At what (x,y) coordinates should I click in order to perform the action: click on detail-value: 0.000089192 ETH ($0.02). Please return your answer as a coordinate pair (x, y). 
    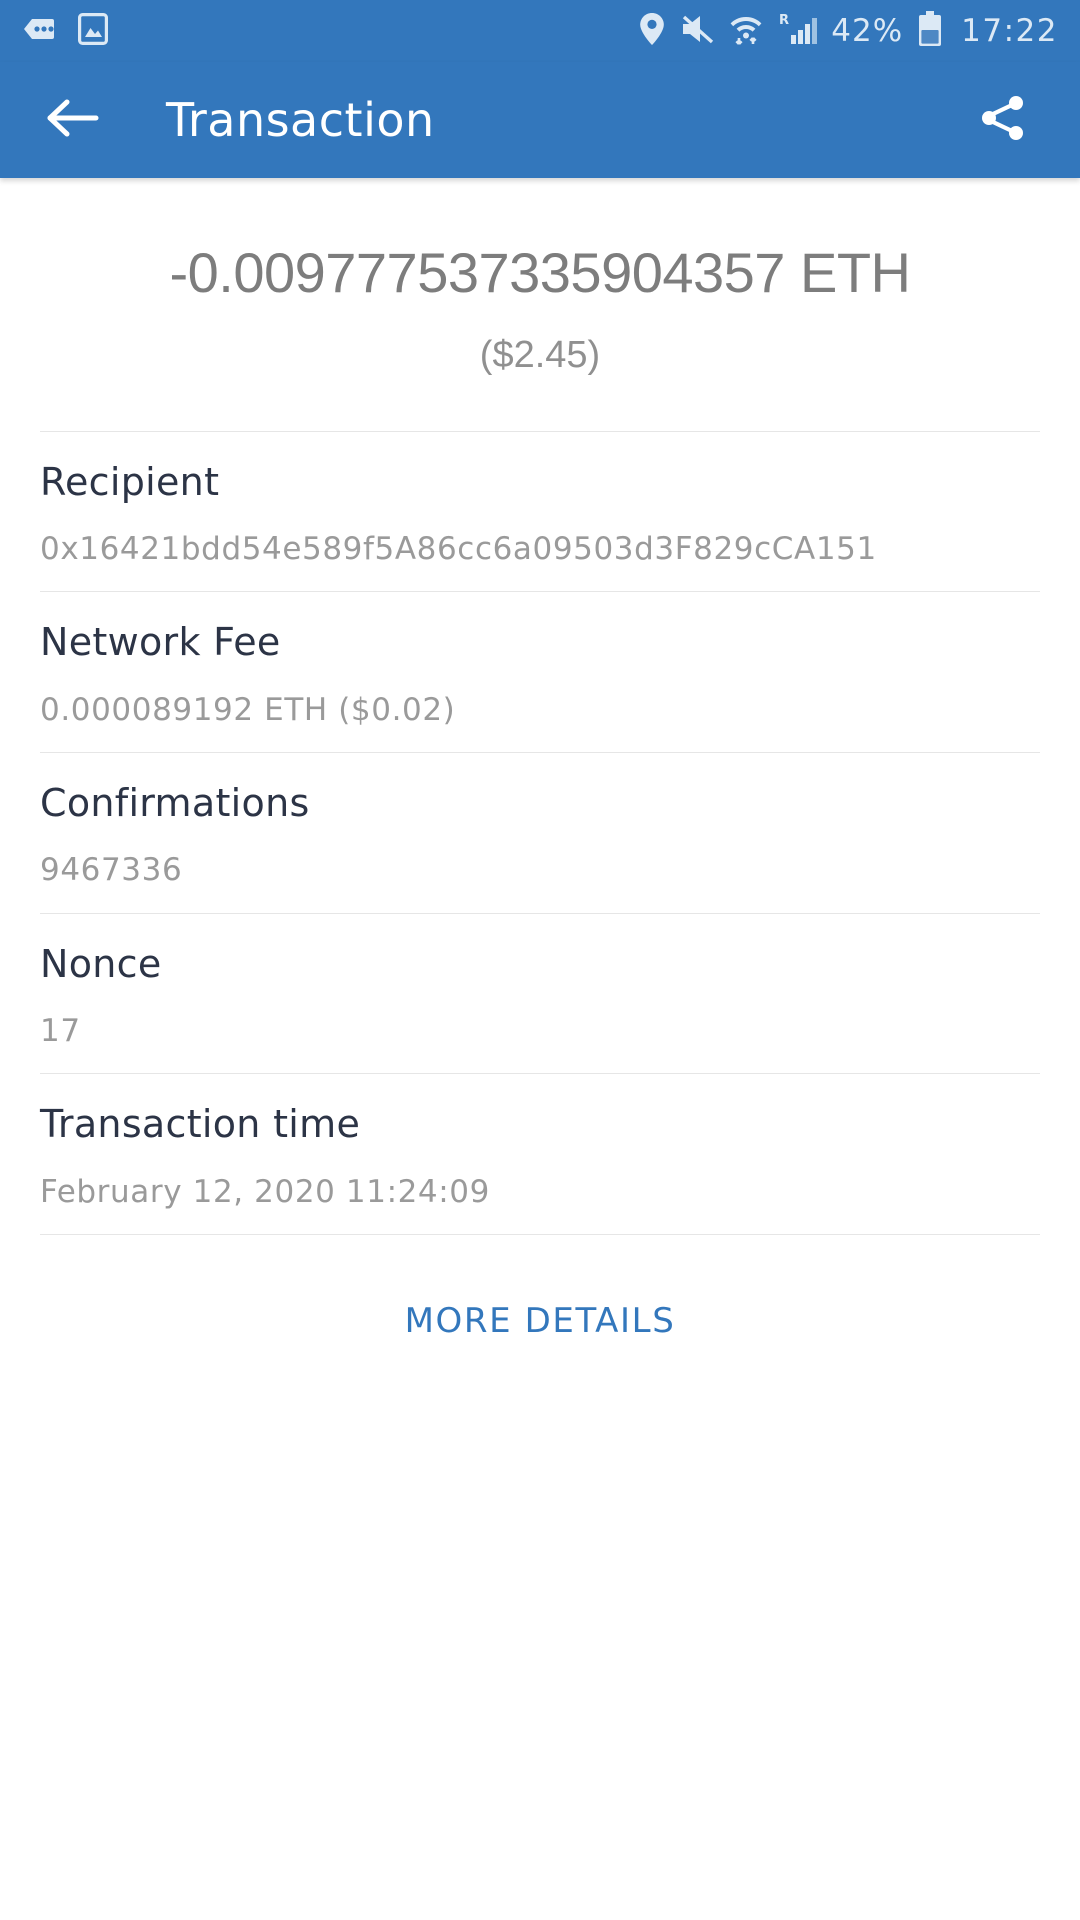
    Looking at the image, I should click on (248, 709).